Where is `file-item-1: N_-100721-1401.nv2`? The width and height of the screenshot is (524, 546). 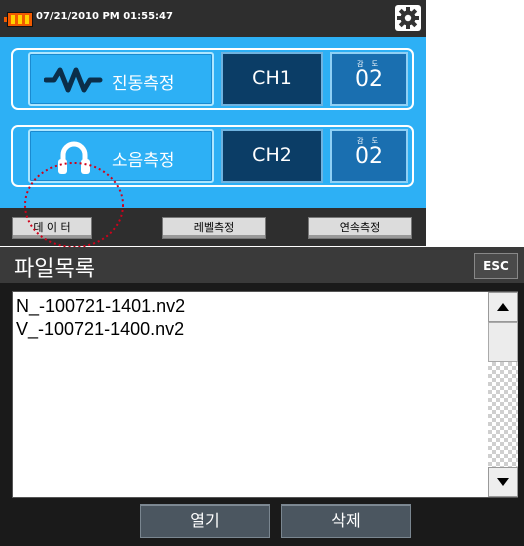 file-item-1: N_-100721-1401.nv2 is located at coordinates (100, 306).